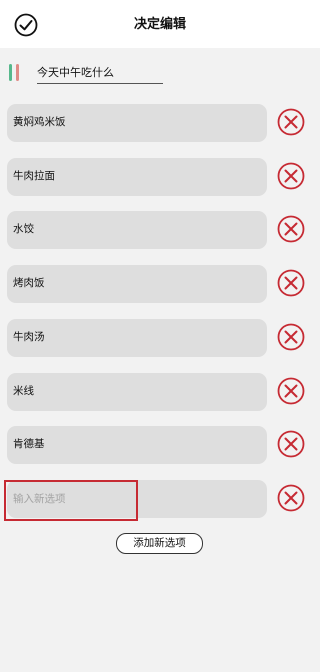 This screenshot has height=672, width=320. Describe the element at coordinates (100, 73) in the screenshot. I see `decision-title-input` at that location.